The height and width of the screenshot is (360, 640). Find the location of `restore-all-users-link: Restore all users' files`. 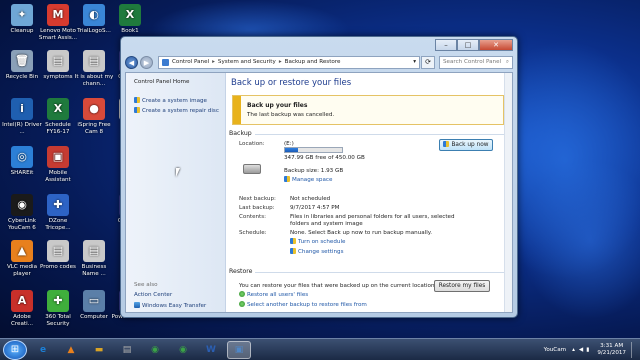

restore-all-users-link: Restore all users' files is located at coordinates (273, 294).